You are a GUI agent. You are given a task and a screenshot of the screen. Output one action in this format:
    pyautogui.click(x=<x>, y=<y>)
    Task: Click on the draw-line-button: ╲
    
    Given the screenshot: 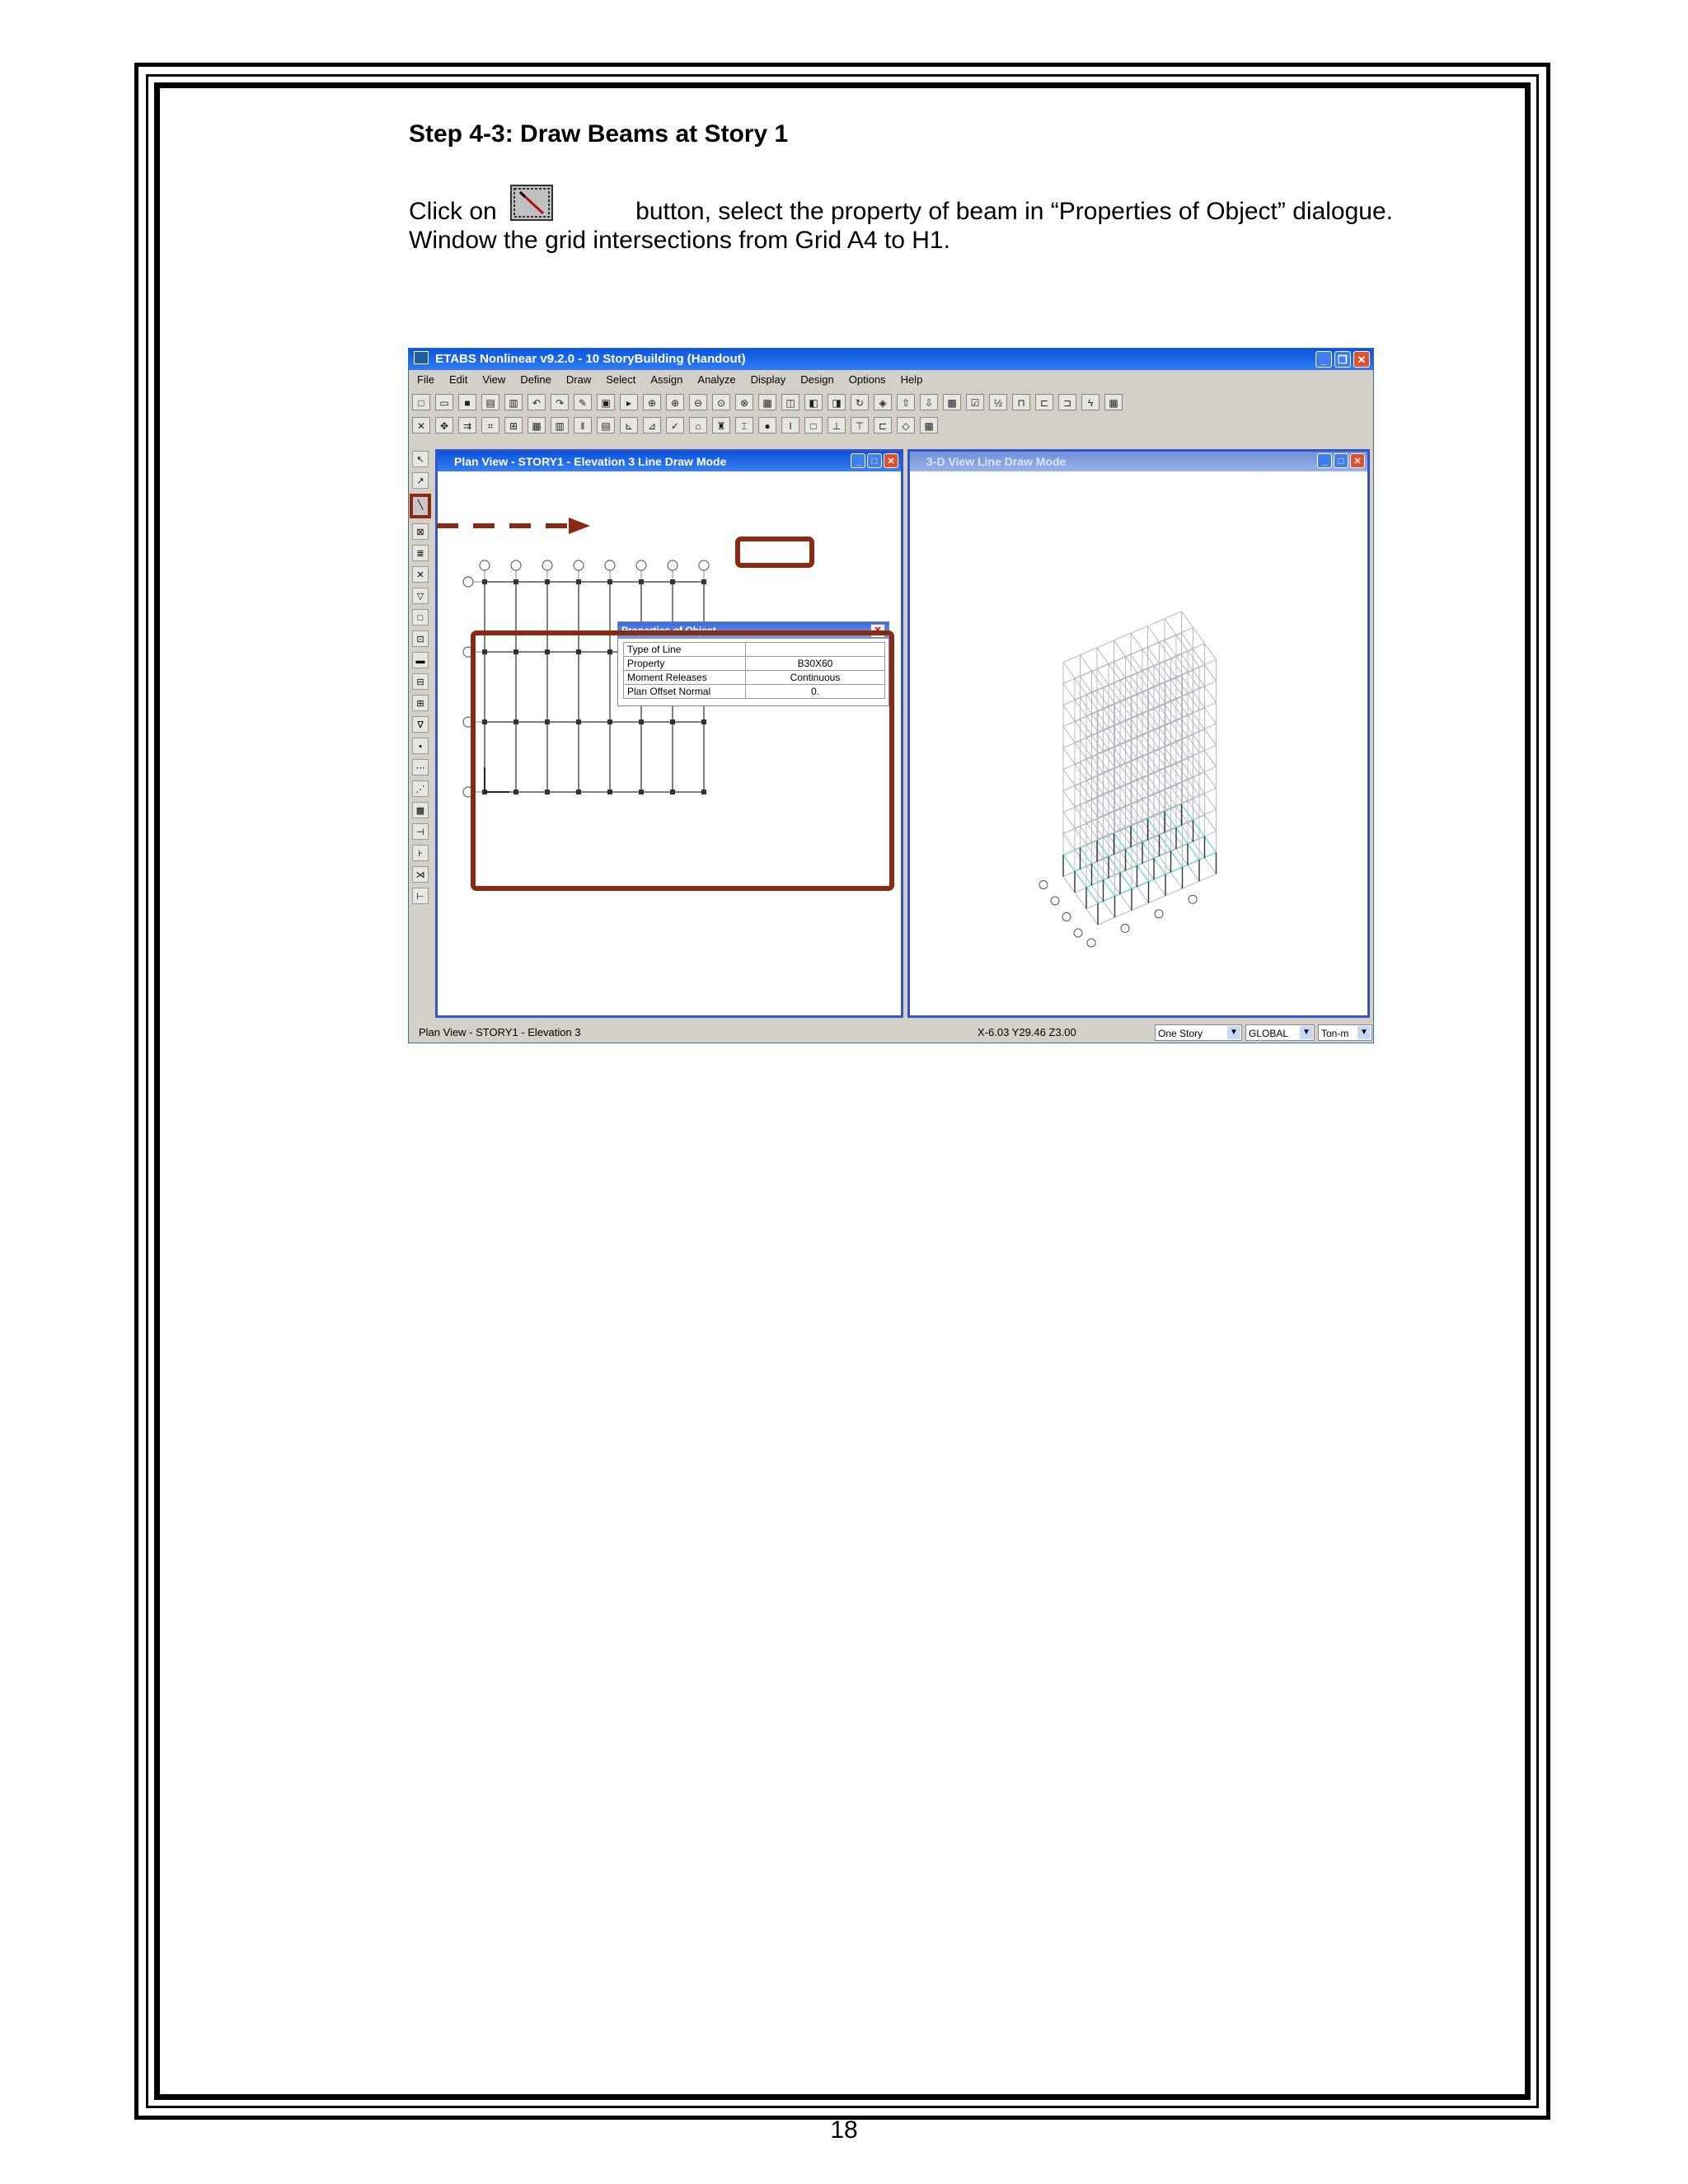 What is the action you would take?
    pyautogui.click(x=421, y=506)
    